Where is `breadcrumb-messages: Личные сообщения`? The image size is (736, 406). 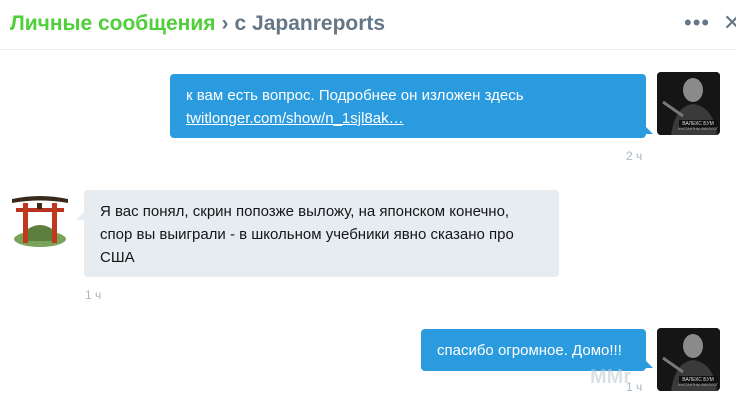 breadcrumb-messages: Личные сообщения is located at coordinates (113, 23).